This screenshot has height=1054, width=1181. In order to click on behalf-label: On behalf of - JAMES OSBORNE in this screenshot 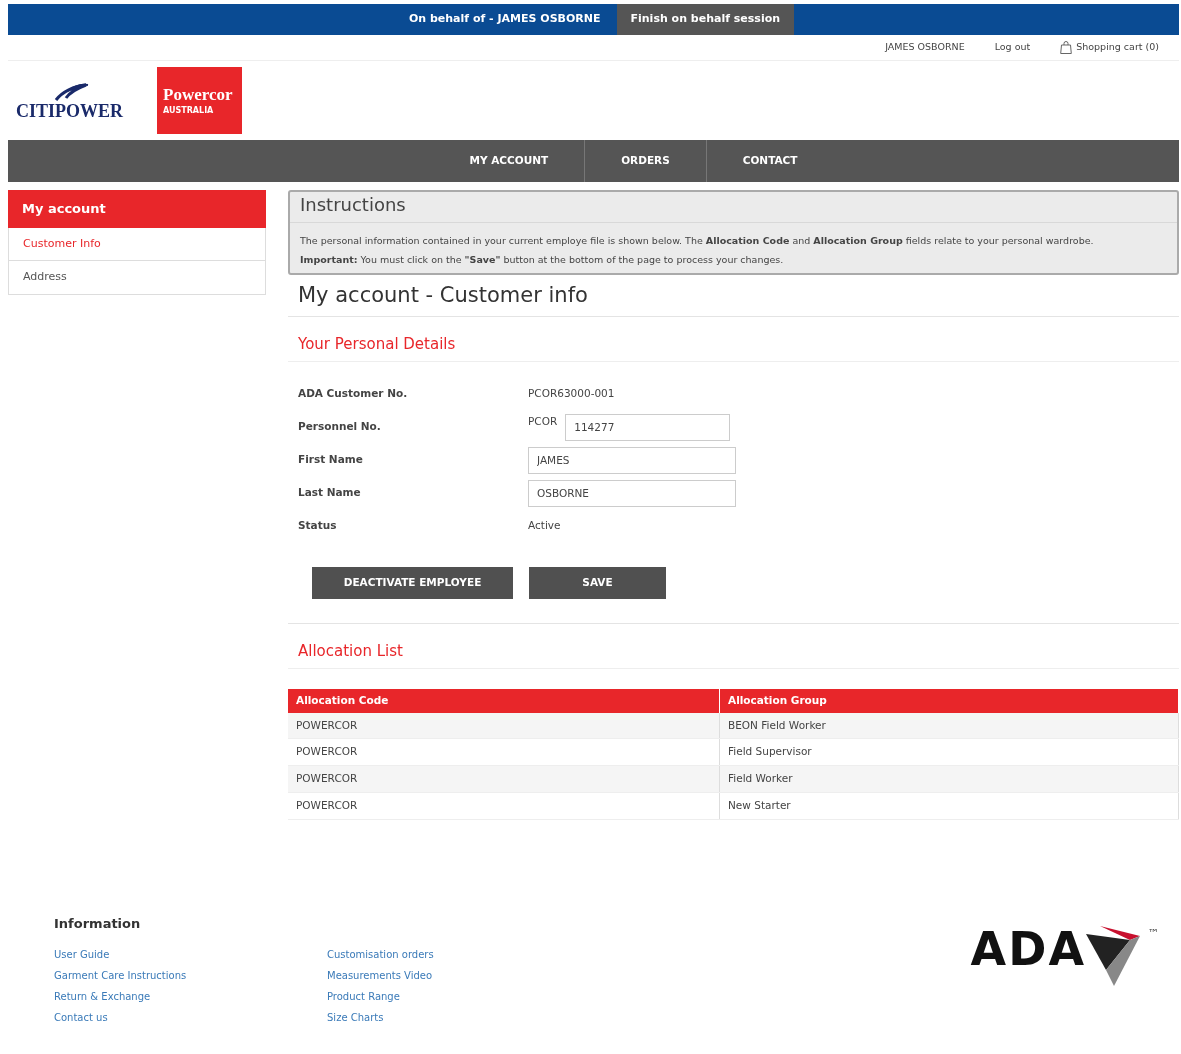, I will do `click(504, 19)`.